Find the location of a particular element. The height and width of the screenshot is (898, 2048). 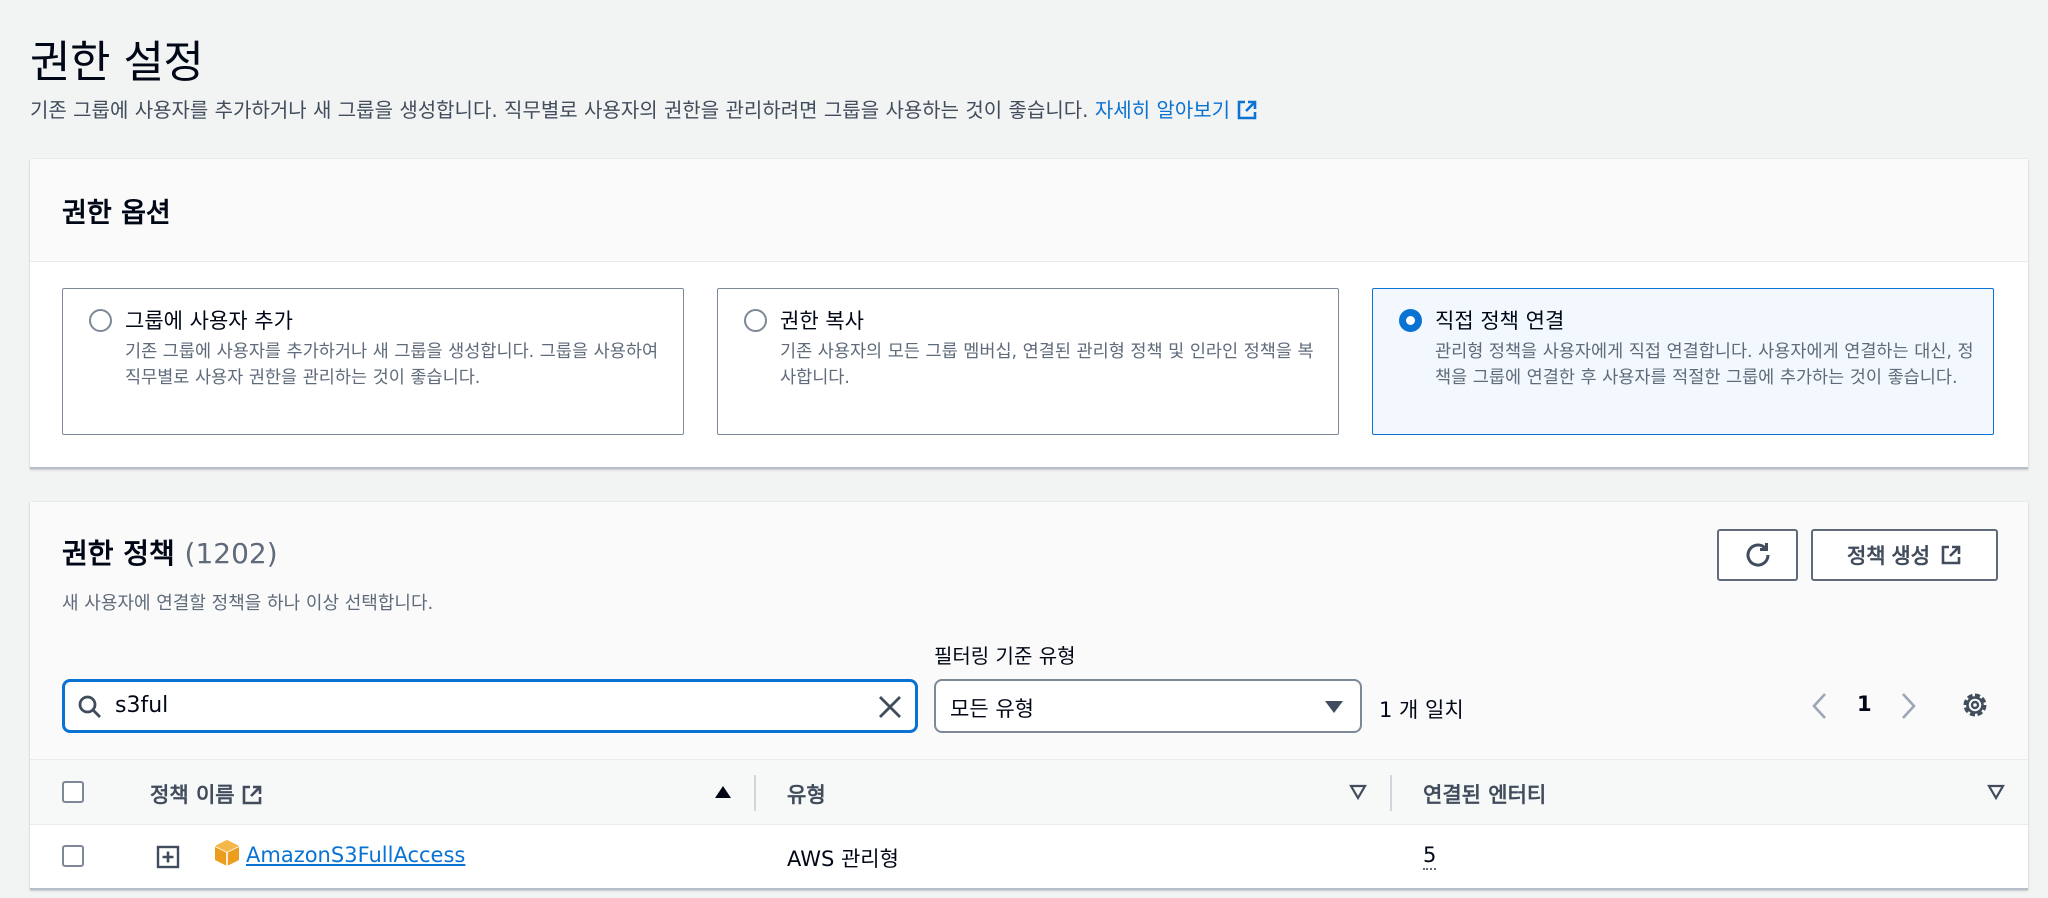

current-page: 1 is located at coordinates (1864, 704).